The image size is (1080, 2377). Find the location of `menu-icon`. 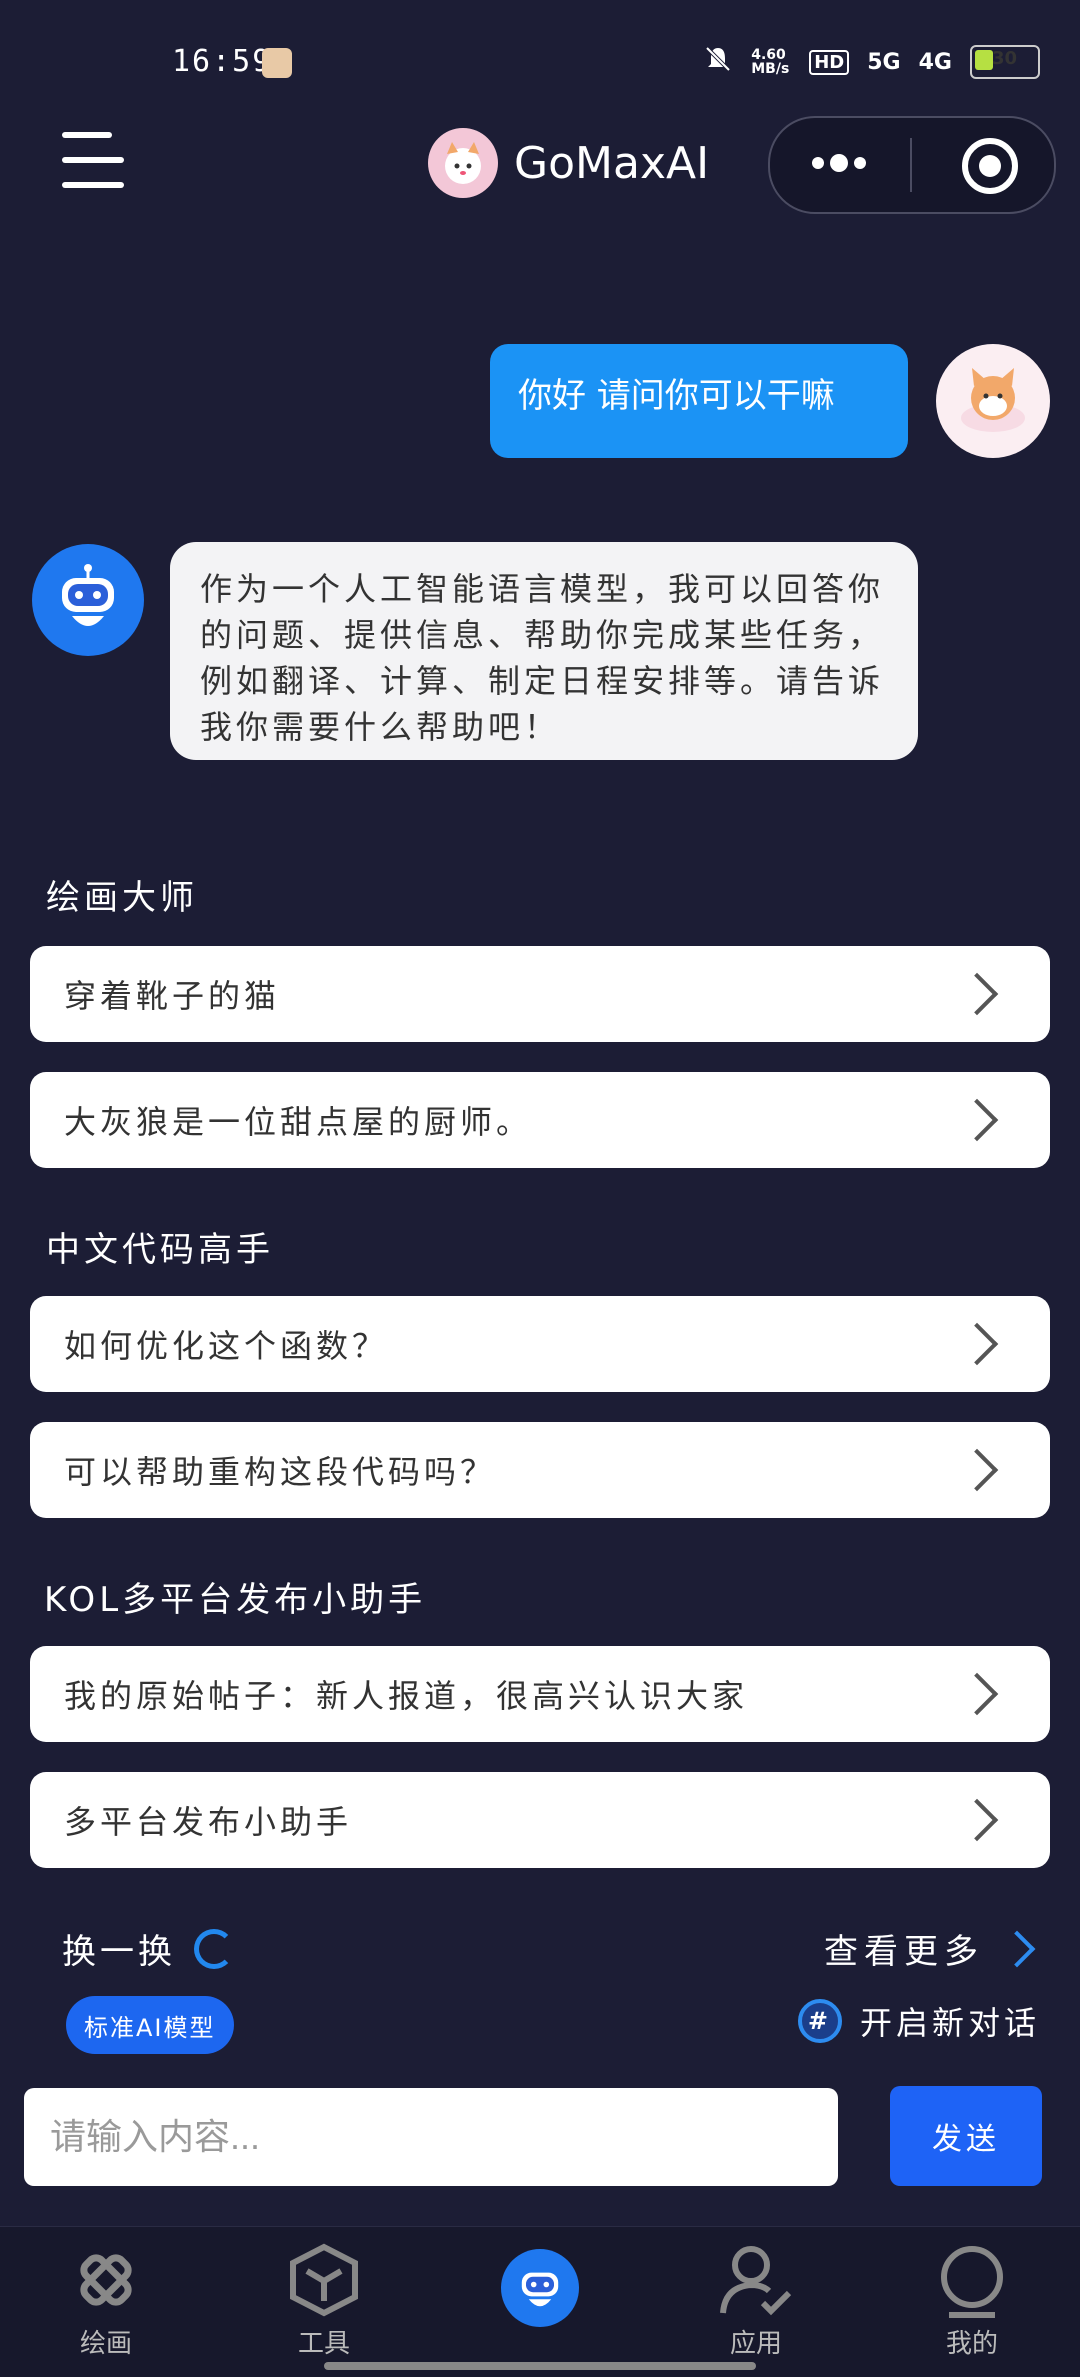

menu-icon is located at coordinates (93, 160).